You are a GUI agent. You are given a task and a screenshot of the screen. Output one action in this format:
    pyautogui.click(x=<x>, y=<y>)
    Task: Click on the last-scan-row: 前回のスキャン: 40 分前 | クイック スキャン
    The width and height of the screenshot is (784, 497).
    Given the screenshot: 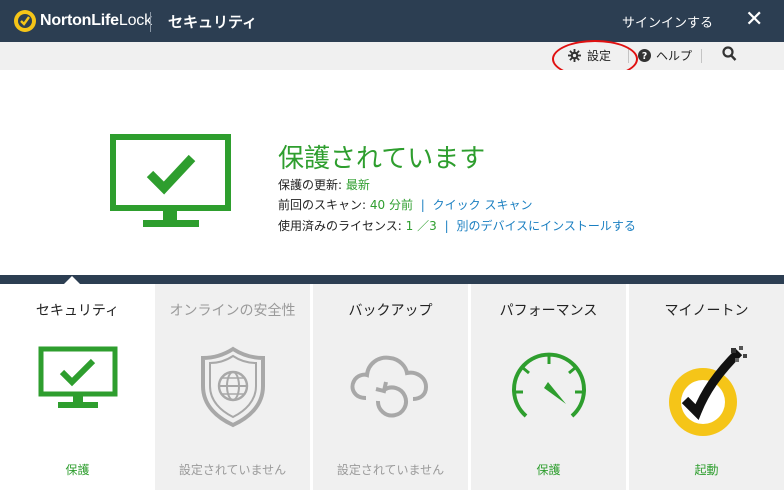 What is the action you would take?
    pyautogui.click(x=405, y=204)
    